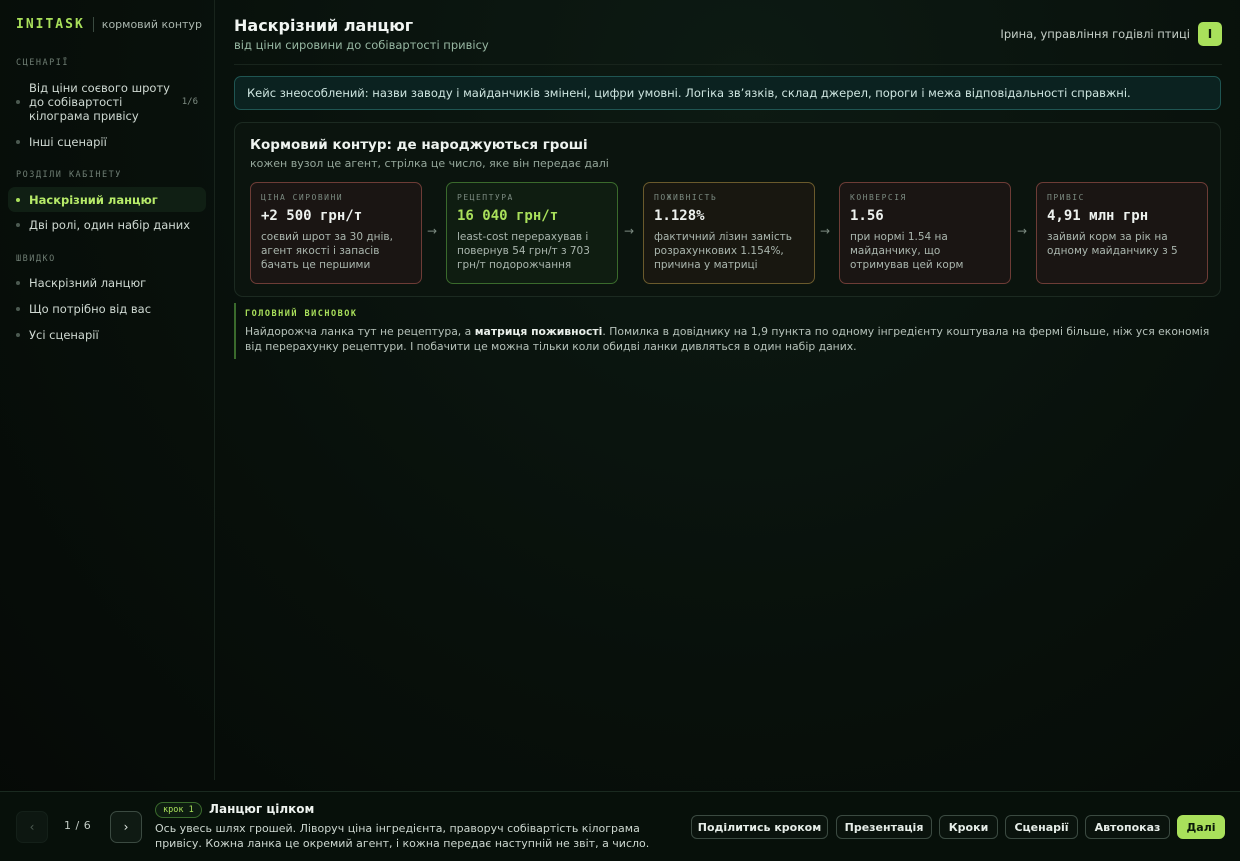 This screenshot has width=1240, height=861. I want to click on brand: INITASK кормовий контур, so click(109, 24).